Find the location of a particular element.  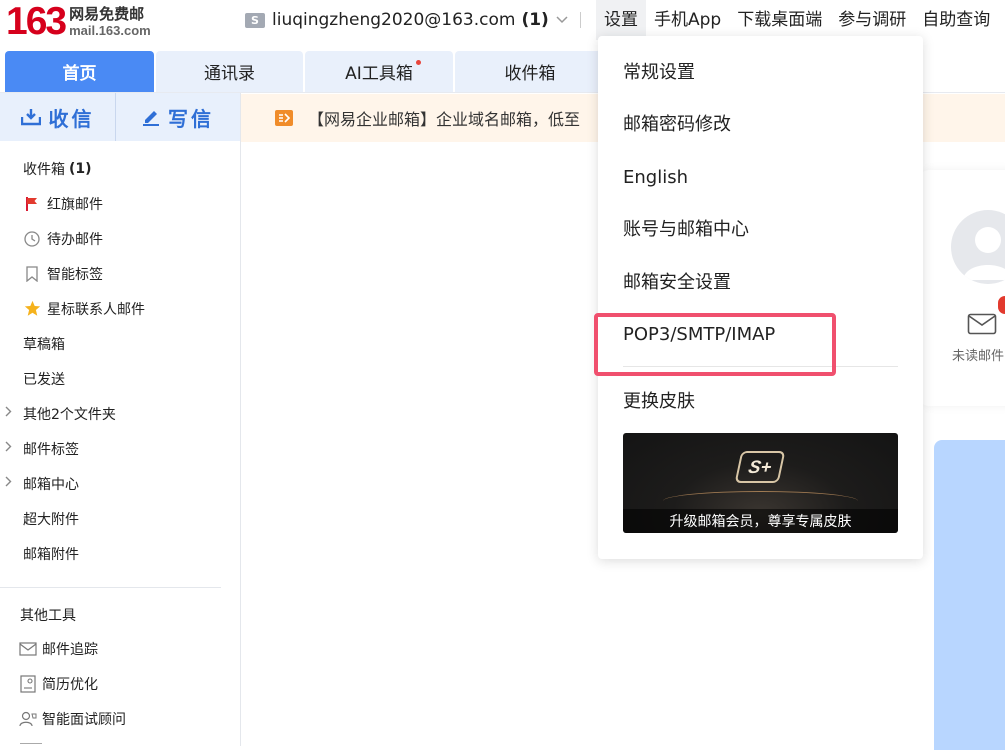

menu-english: English is located at coordinates (655, 178).